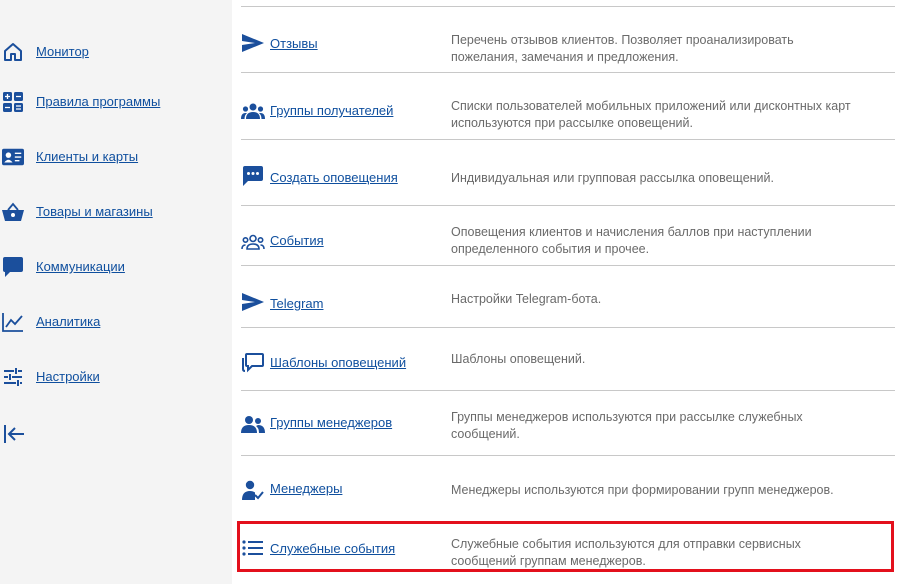 The image size is (905, 584). I want to click on link-events: События, so click(297, 240).